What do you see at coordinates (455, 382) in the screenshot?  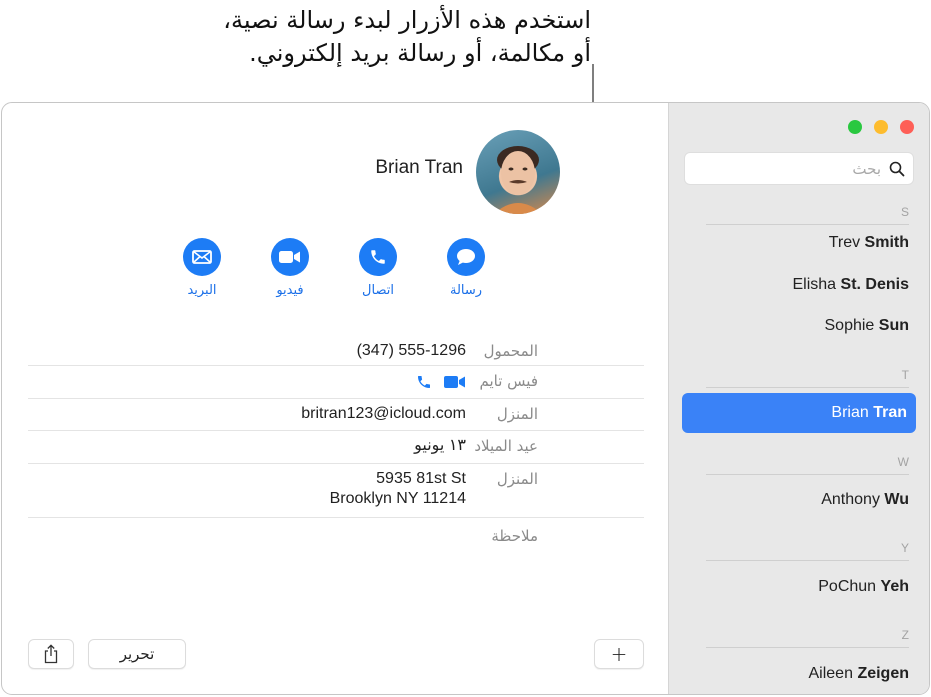 I see `facetime-video-camera-icon` at bounding box center [455, 382].